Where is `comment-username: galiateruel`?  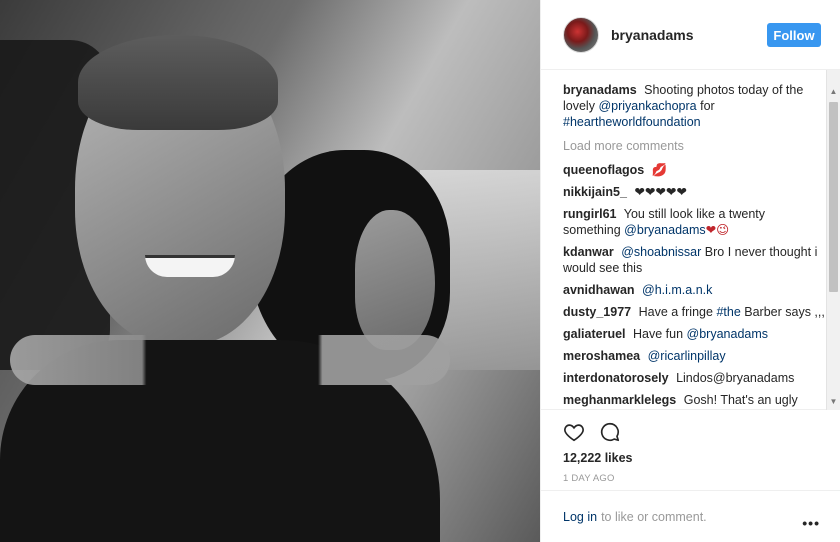 comment-username: galiateruel is located at coordinates (594, 334).